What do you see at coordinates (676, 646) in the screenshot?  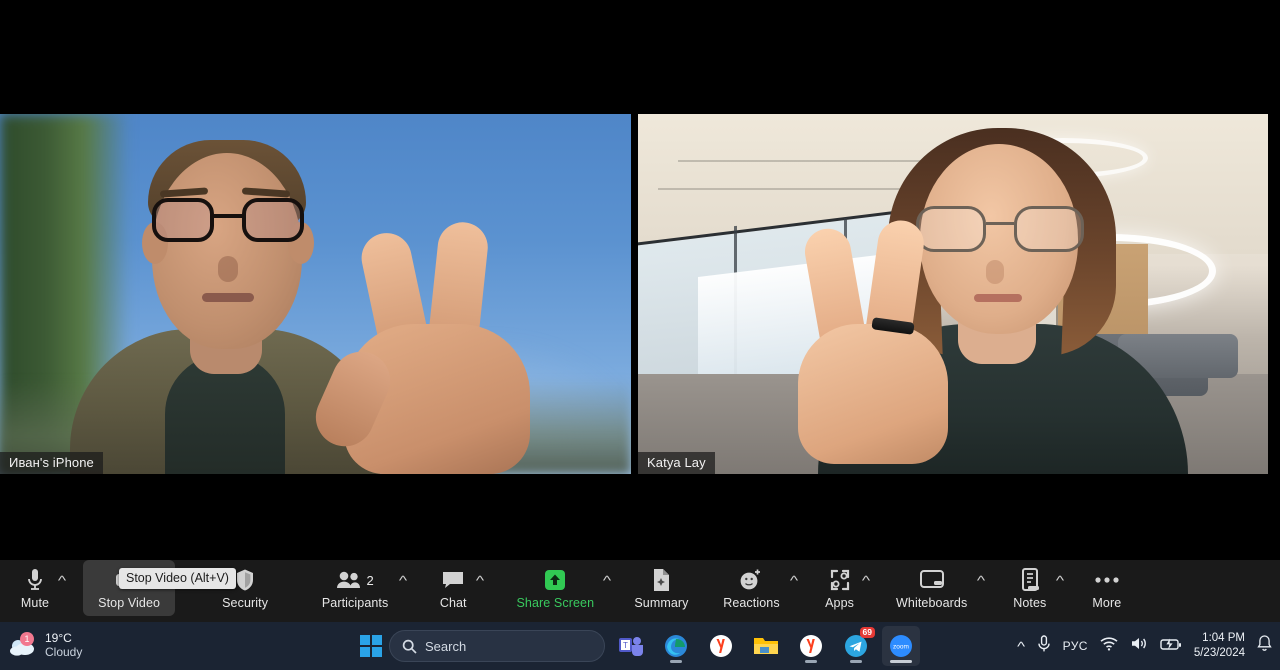 I see `taskbar-app-edge` at bounding box center [676, 646].